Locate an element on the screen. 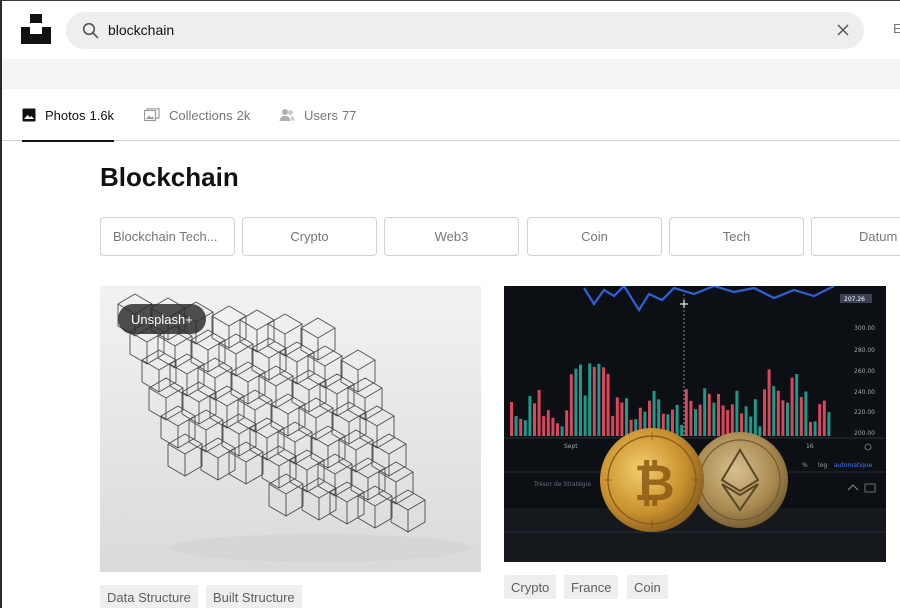 Image resolution: width=900 pixels, height=608 pixels. related-chip-label: Coin is located at coordinates (594, 236).